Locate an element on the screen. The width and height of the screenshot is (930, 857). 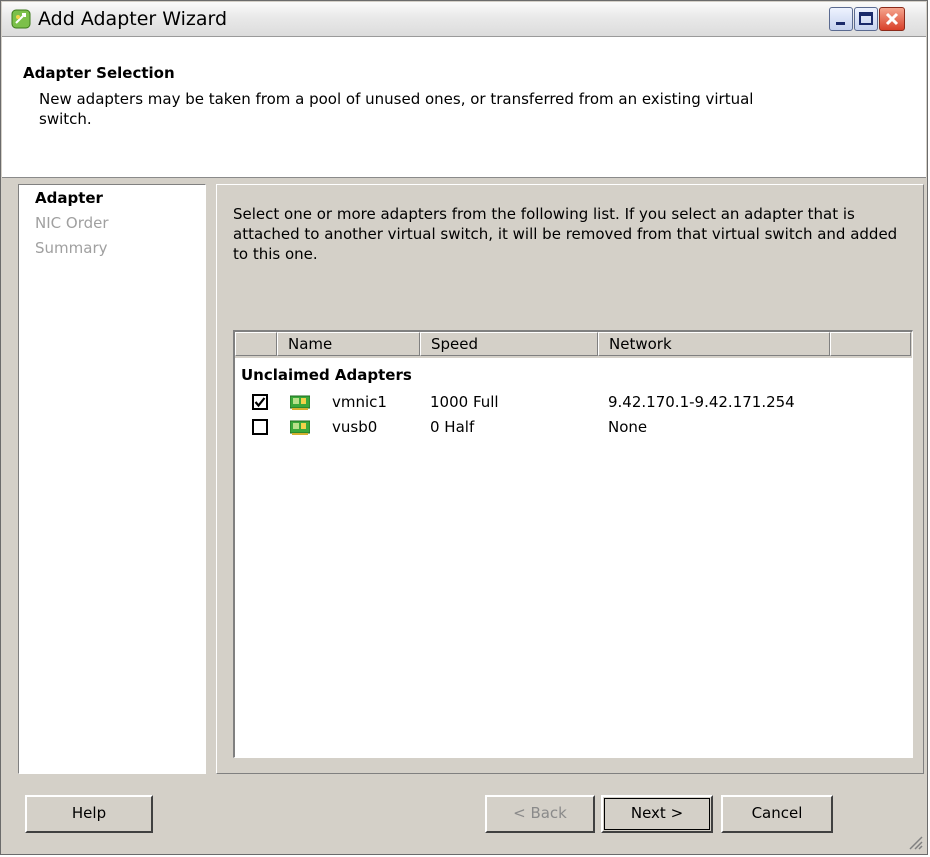
minimize-button is located at coordinates (841, 19).